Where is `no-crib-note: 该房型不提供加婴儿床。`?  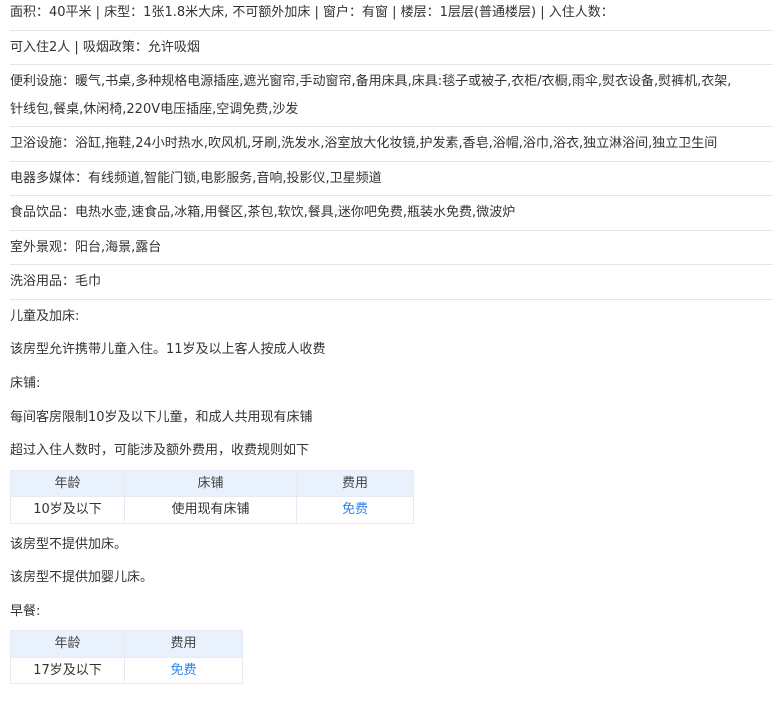 no-crib-note: 该房型不提供加婴儿床。 is located at coordinates (82, 578).